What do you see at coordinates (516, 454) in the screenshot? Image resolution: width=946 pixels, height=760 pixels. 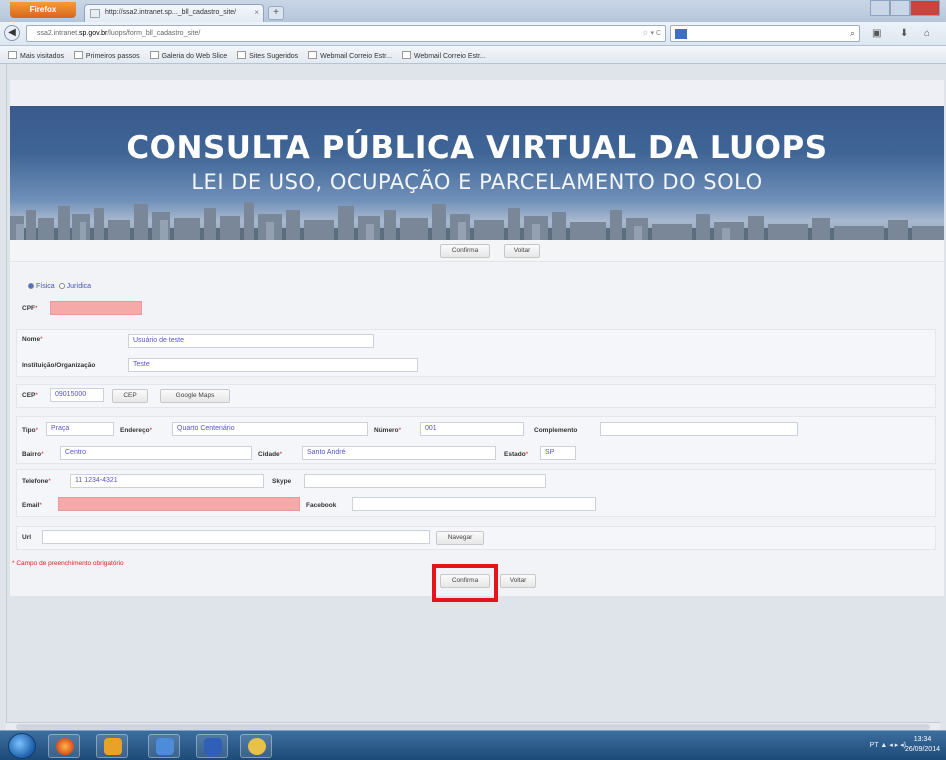 I see `state-label: Estado*` at bounding box center [516, 454].